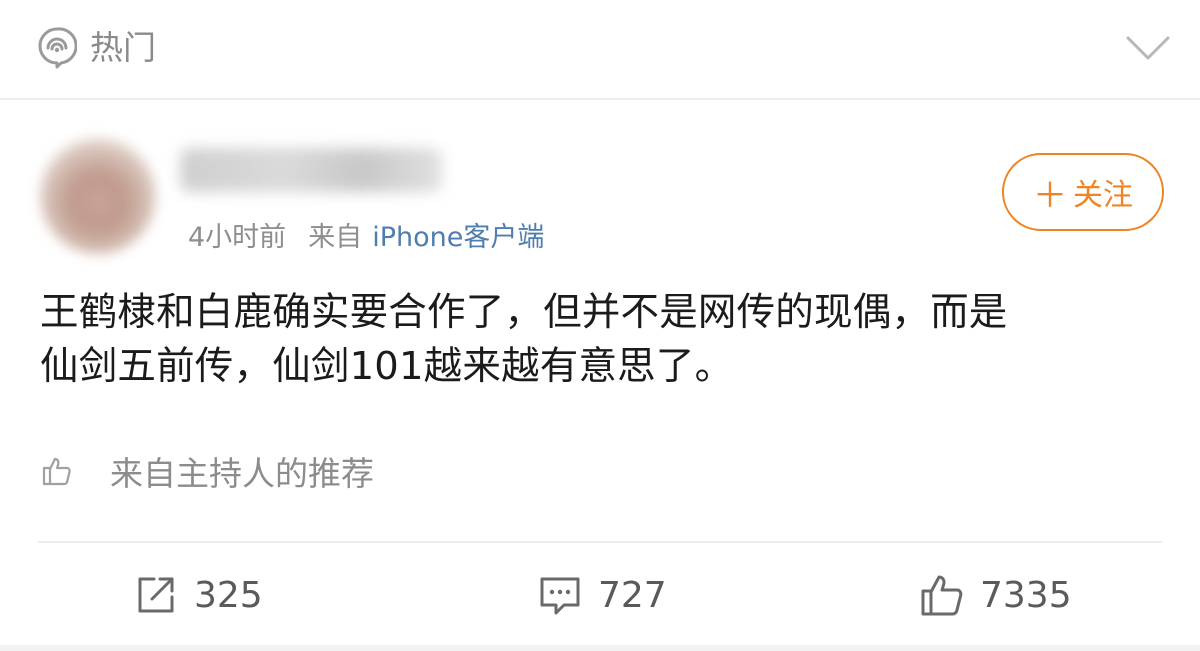  Describe the element at coordinates (632, 595) in the screenshot. I see `comment-count: 727` at that location.